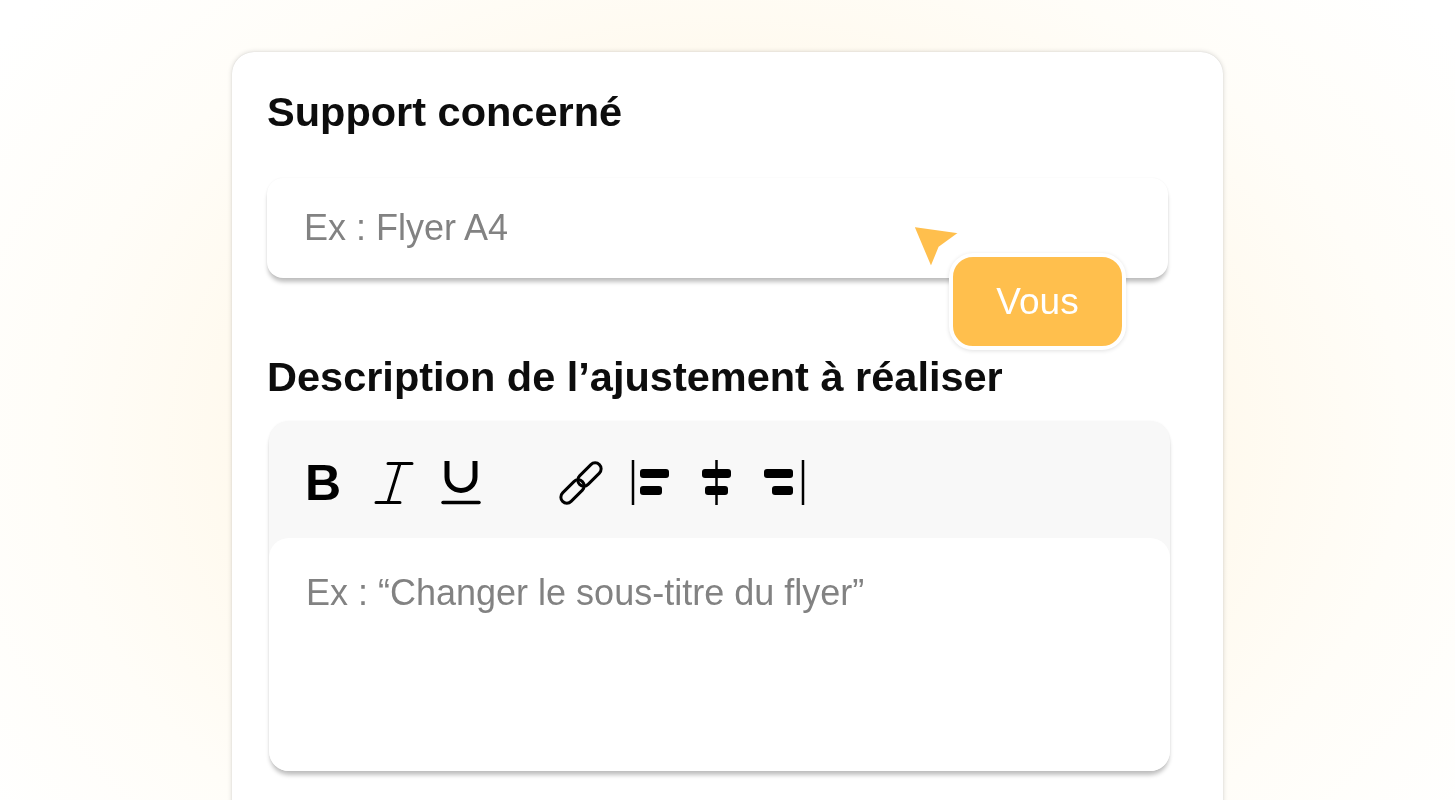 This screenshot has width=1455, height=800. What do you see at coordinates (394, 482) in the screenshot?
I see `italic-icon` at bounding box center [394, 482].